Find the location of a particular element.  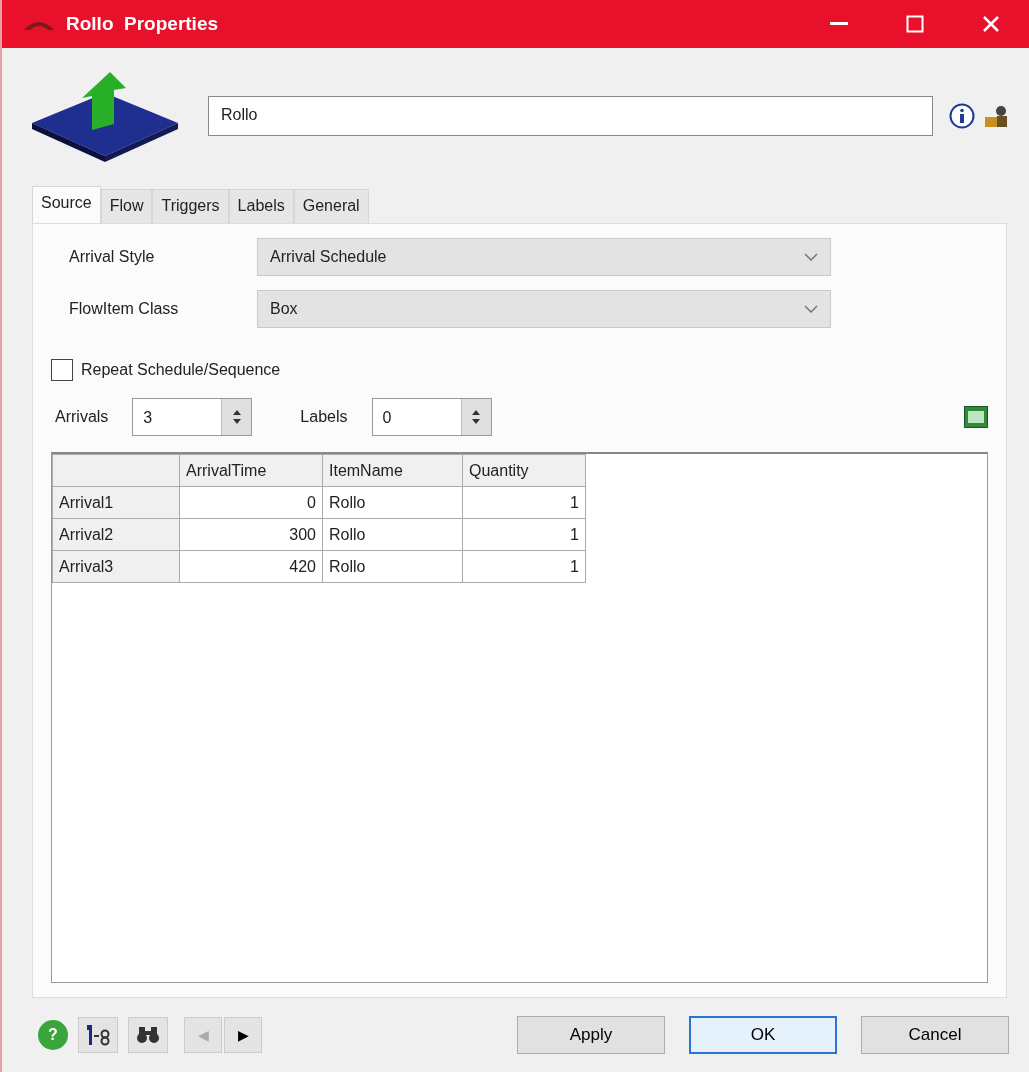

dropdown: Arrival Schedule is located at coordinates (544, 257).